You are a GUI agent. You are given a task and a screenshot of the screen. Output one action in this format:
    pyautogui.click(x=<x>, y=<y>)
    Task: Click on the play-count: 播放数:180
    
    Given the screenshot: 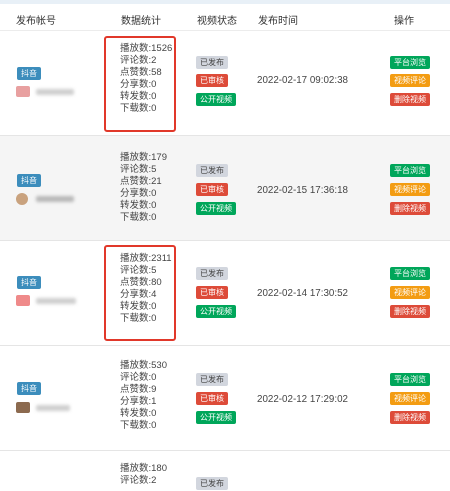 What is the action you would take?
    pyautogui.click(x=143, y=468)
    